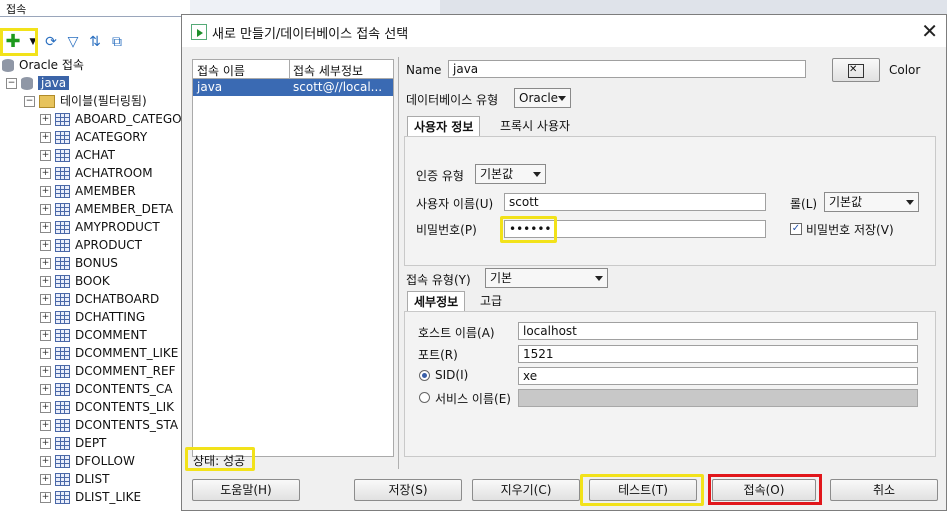  What do you see at coordinates (74, 479) in the screenshot?
I see `table-item: + DLIST` at bounding box center [74, 479].